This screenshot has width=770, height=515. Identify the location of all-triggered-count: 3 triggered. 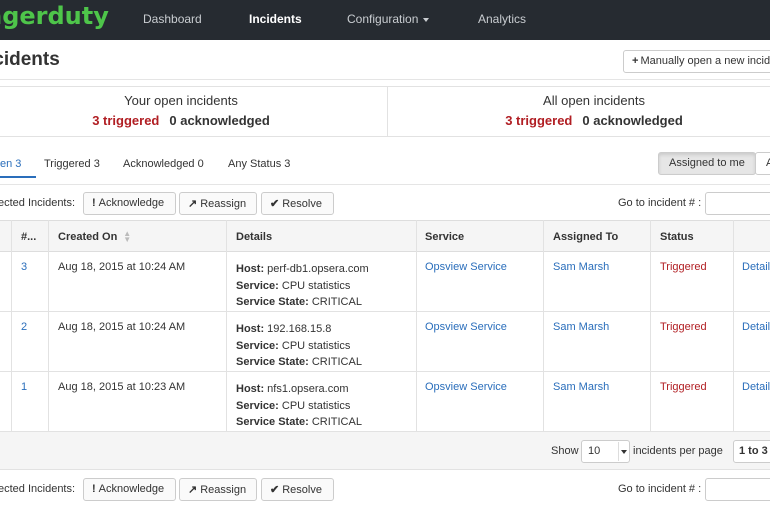
(538, 120).